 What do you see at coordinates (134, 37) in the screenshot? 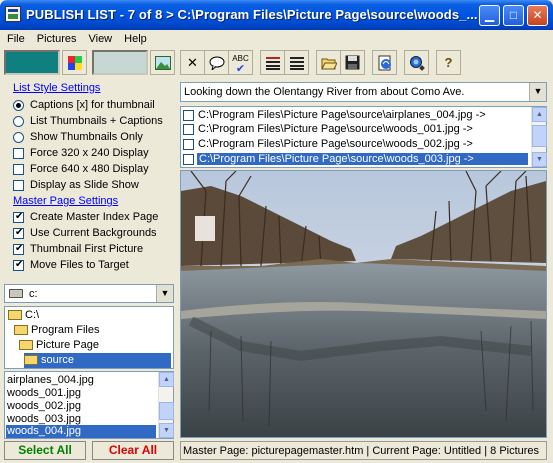
I see `menu-help: Help` at bounding box center [134, 37].